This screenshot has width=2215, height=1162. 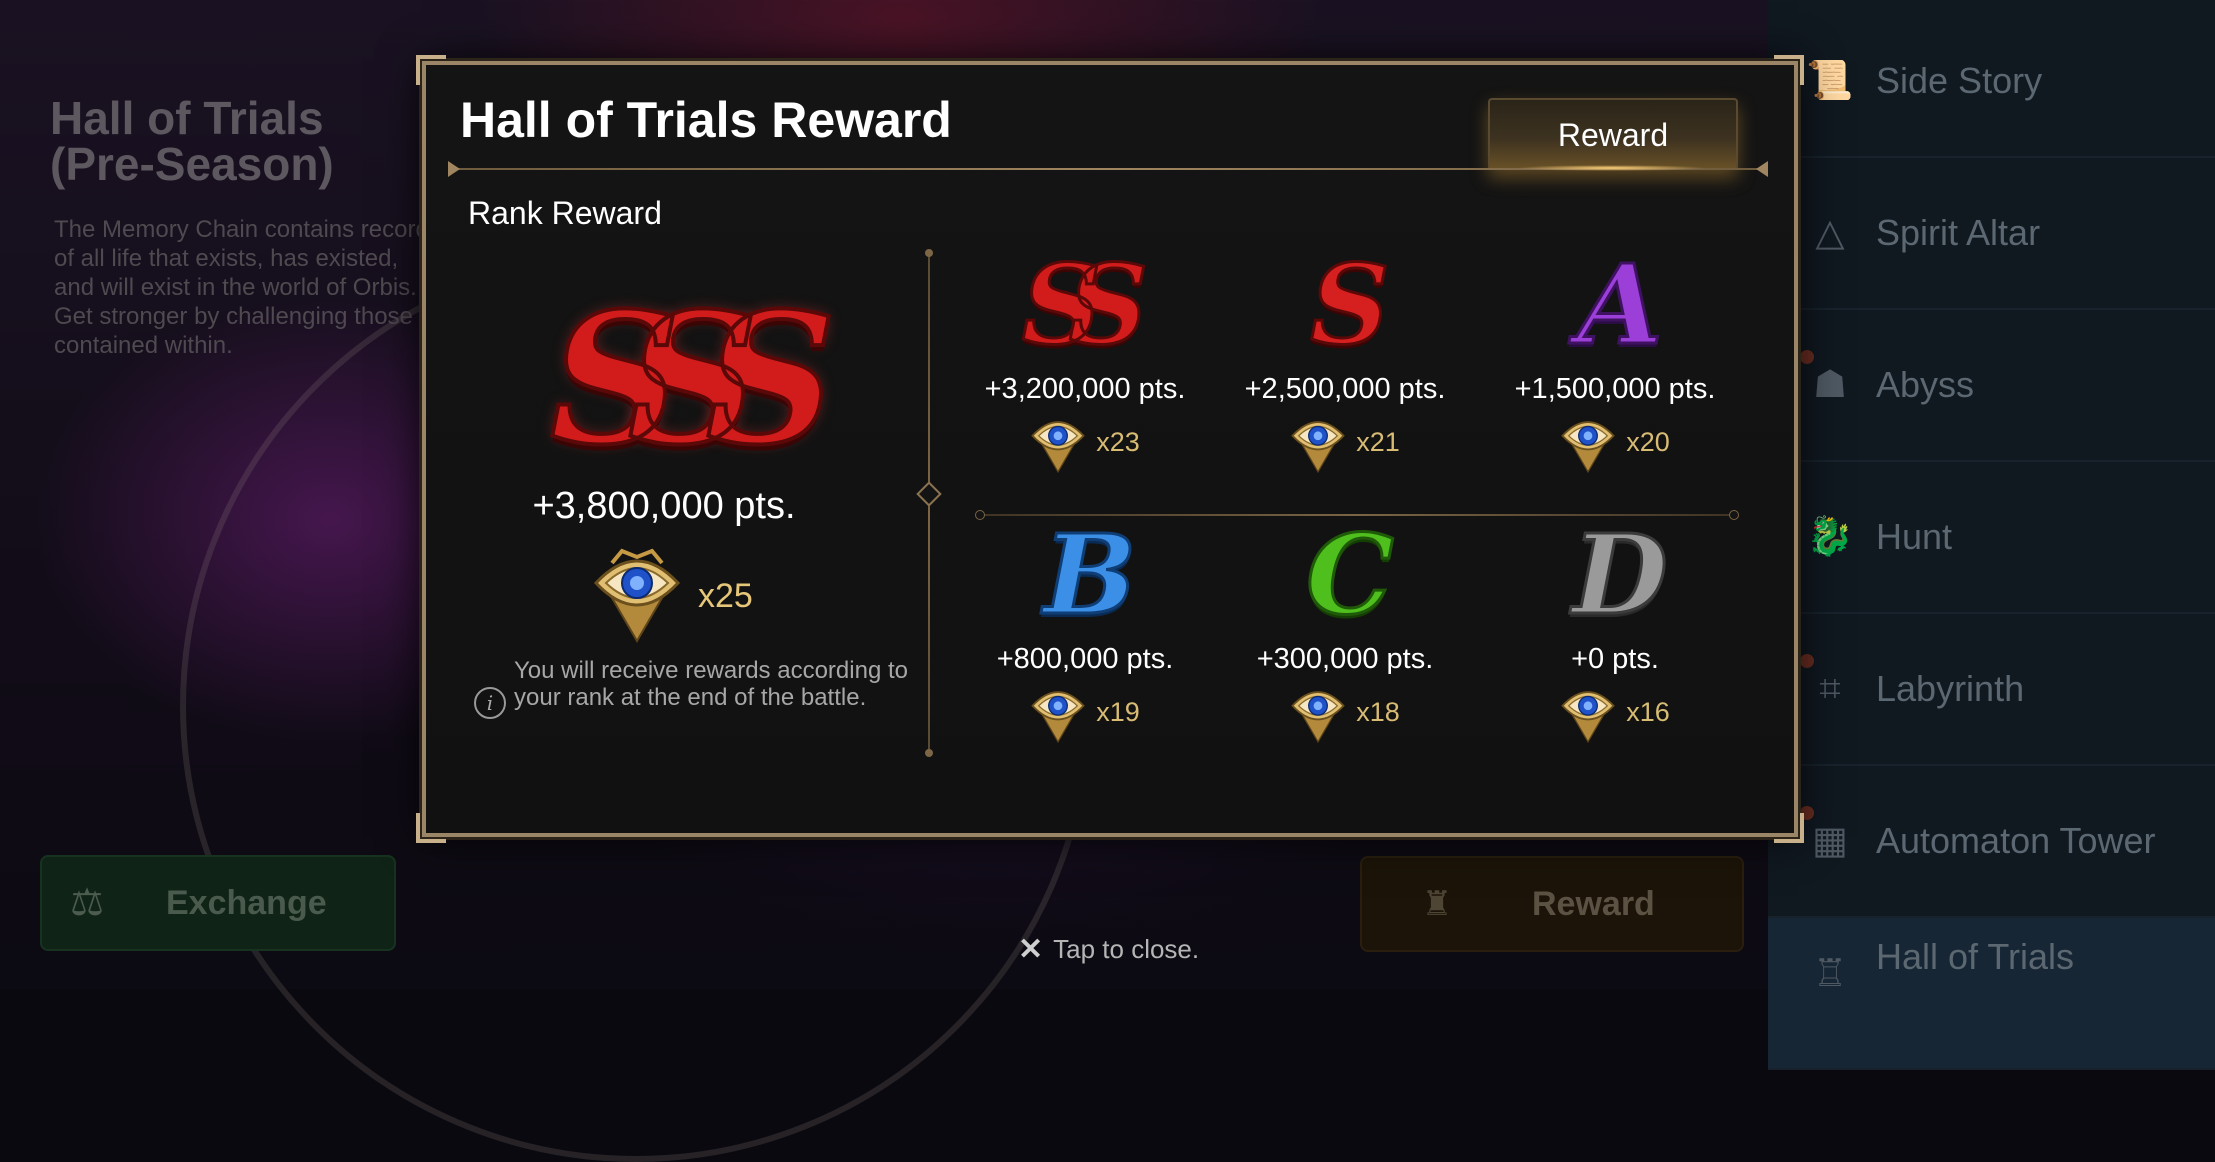 What do you see at coordinates (706, 120) in the screenshot?
I see `modal-title: Hall of Trials Reward` at bounding box center [706, 120].